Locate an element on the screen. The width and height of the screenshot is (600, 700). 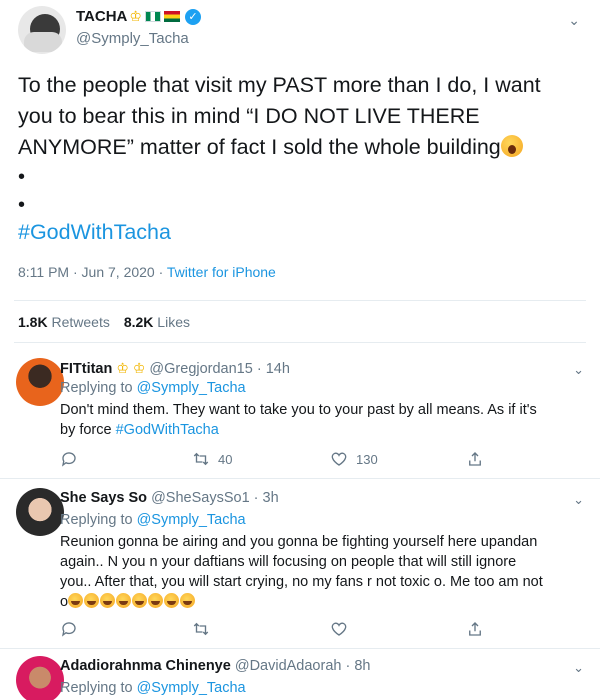
likes-count: 8.2K is located at coordinates (138, 322).